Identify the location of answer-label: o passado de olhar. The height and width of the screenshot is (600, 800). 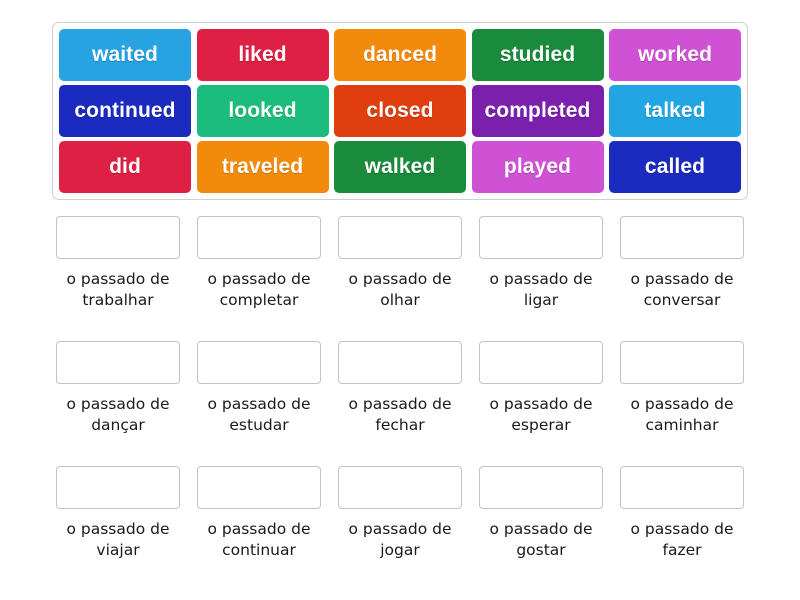
(400, 289).